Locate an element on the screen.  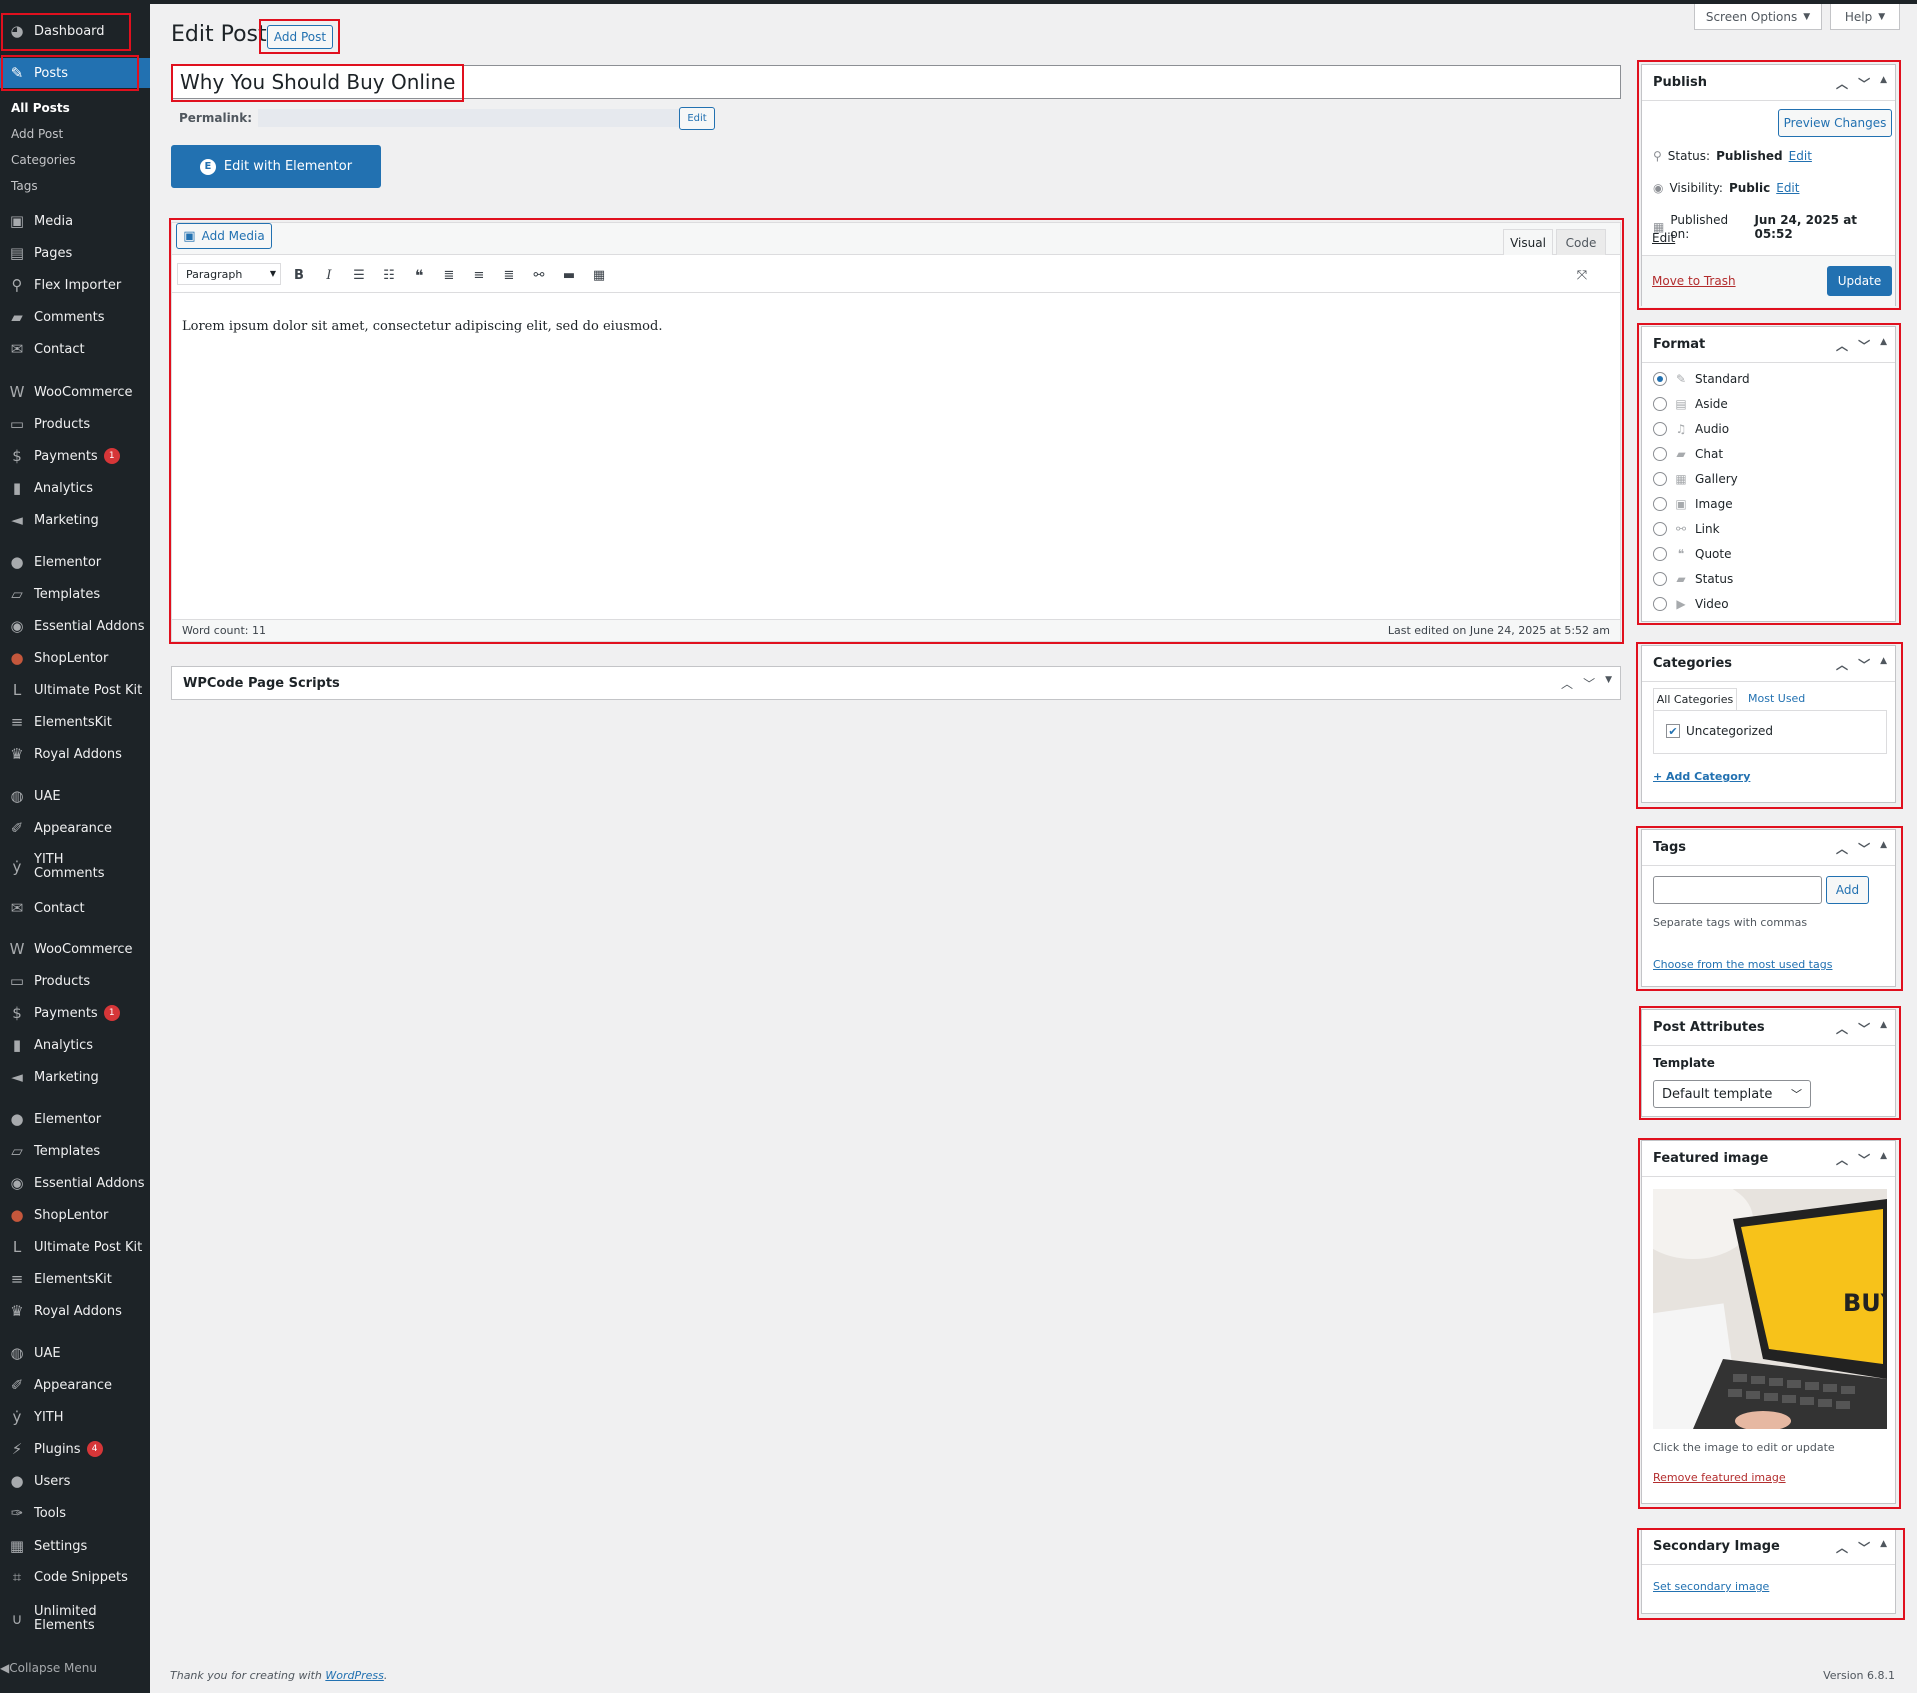
align-left-button: ≣ is located at coordinates (449, 275).